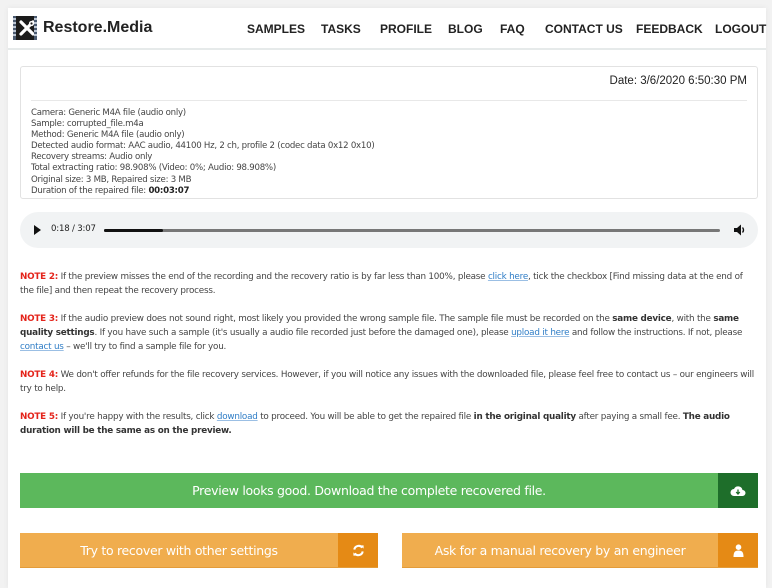  I want to click on duration-value: 00:03:07, so click(169, 190).